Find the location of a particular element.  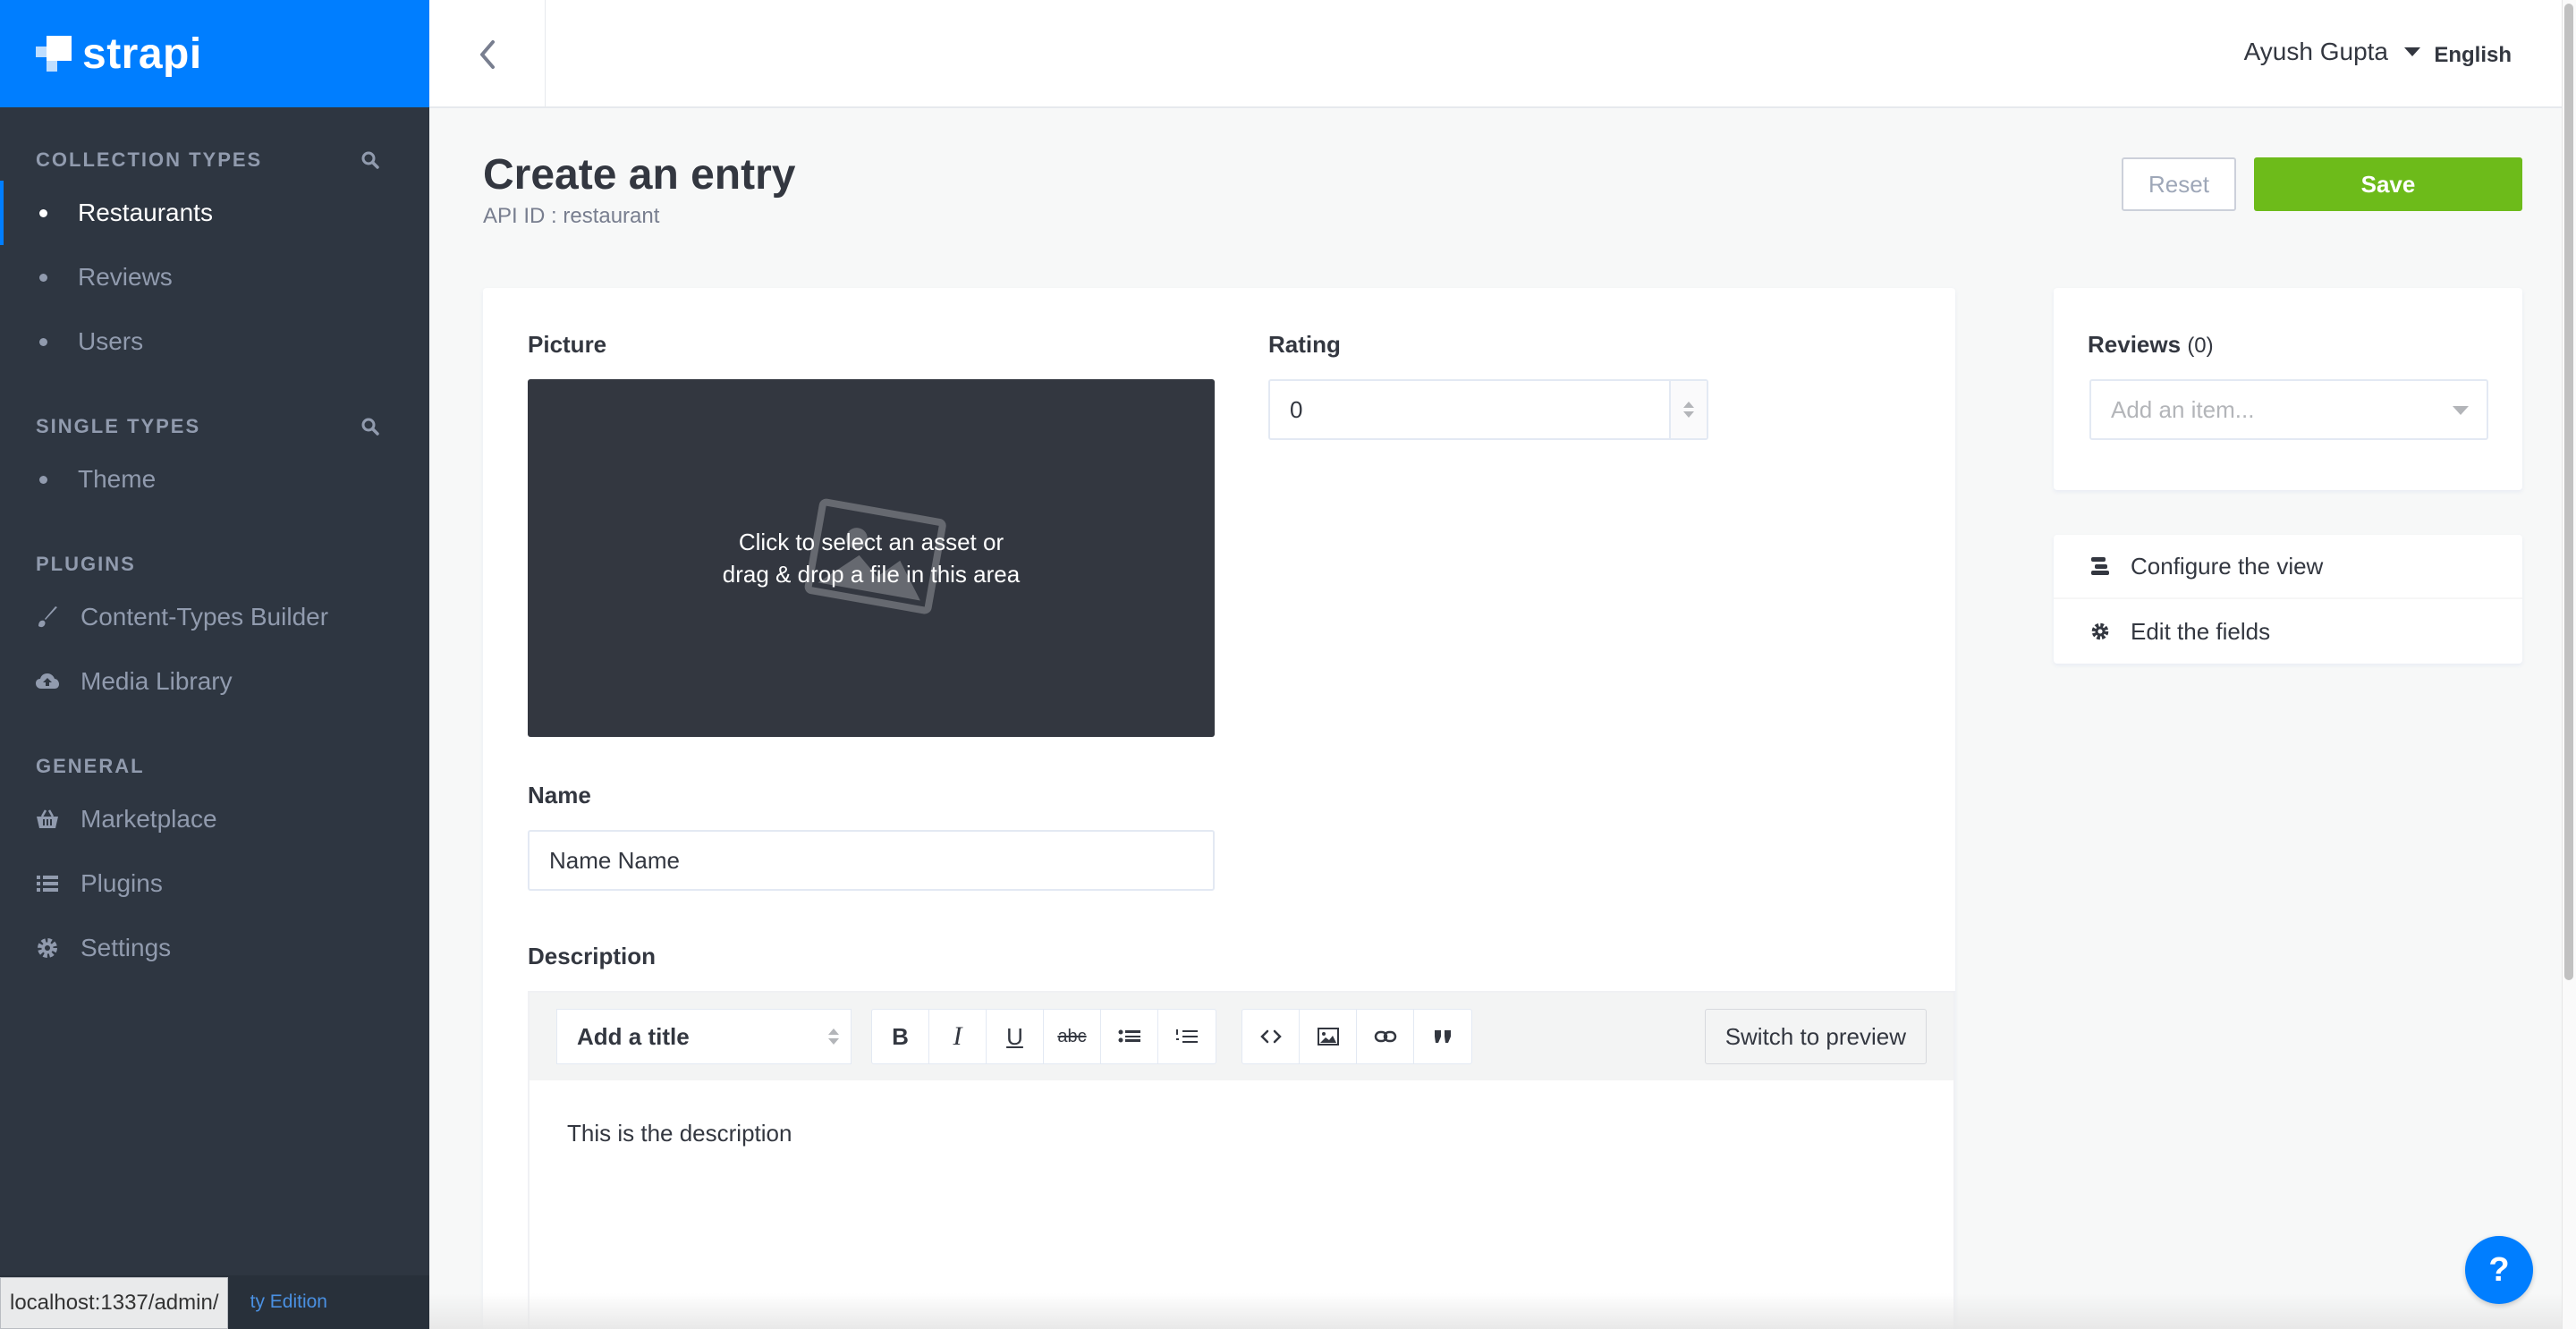

configure-view-link: Configure the view is located at coordinates (2288, 567).